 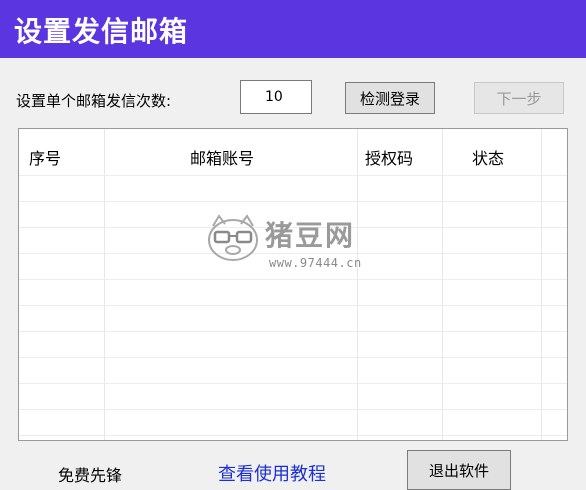 I want to click on column-header-status: 状态, so click(x=488, y=157).